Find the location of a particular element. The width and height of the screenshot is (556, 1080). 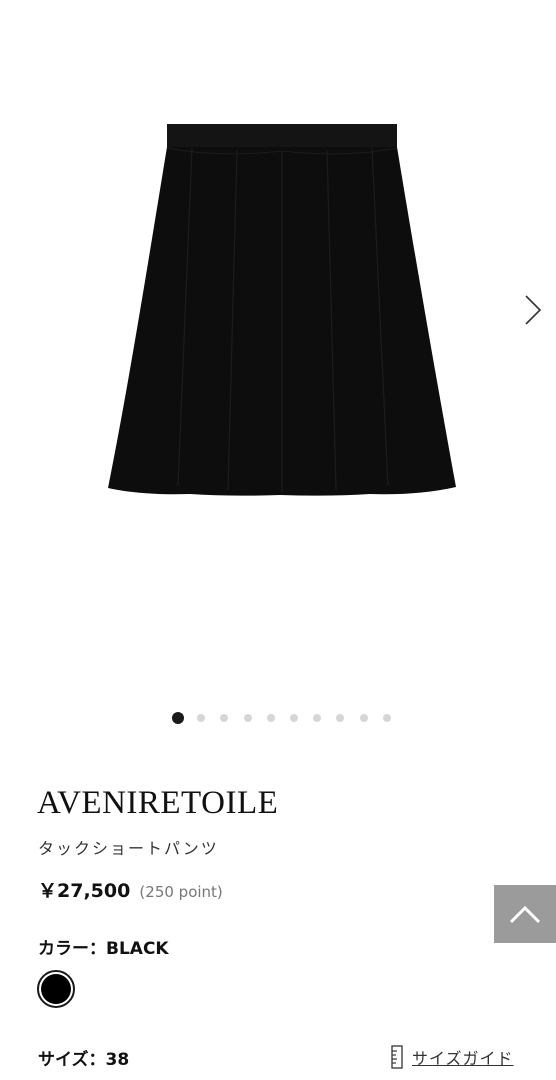

color-label: カラー： is located at coordinates (72, 949).